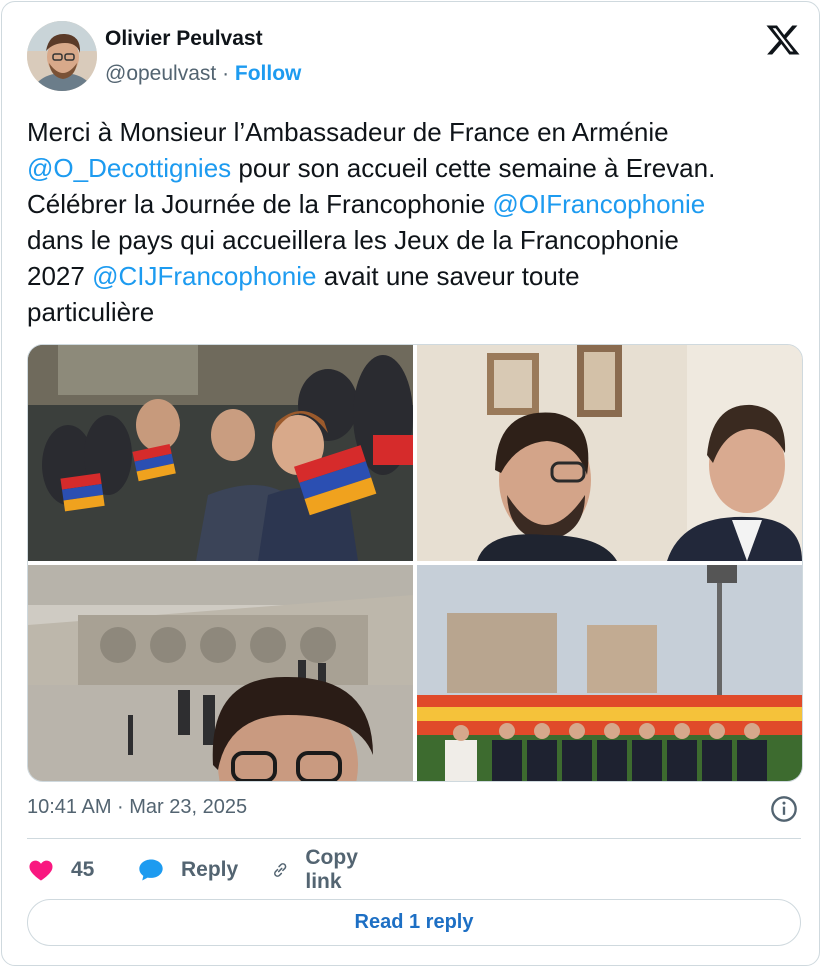 Image resolution: width=823 pixels, height=969 pixels. I want to click on x-logo-icon, so click(783, 40).